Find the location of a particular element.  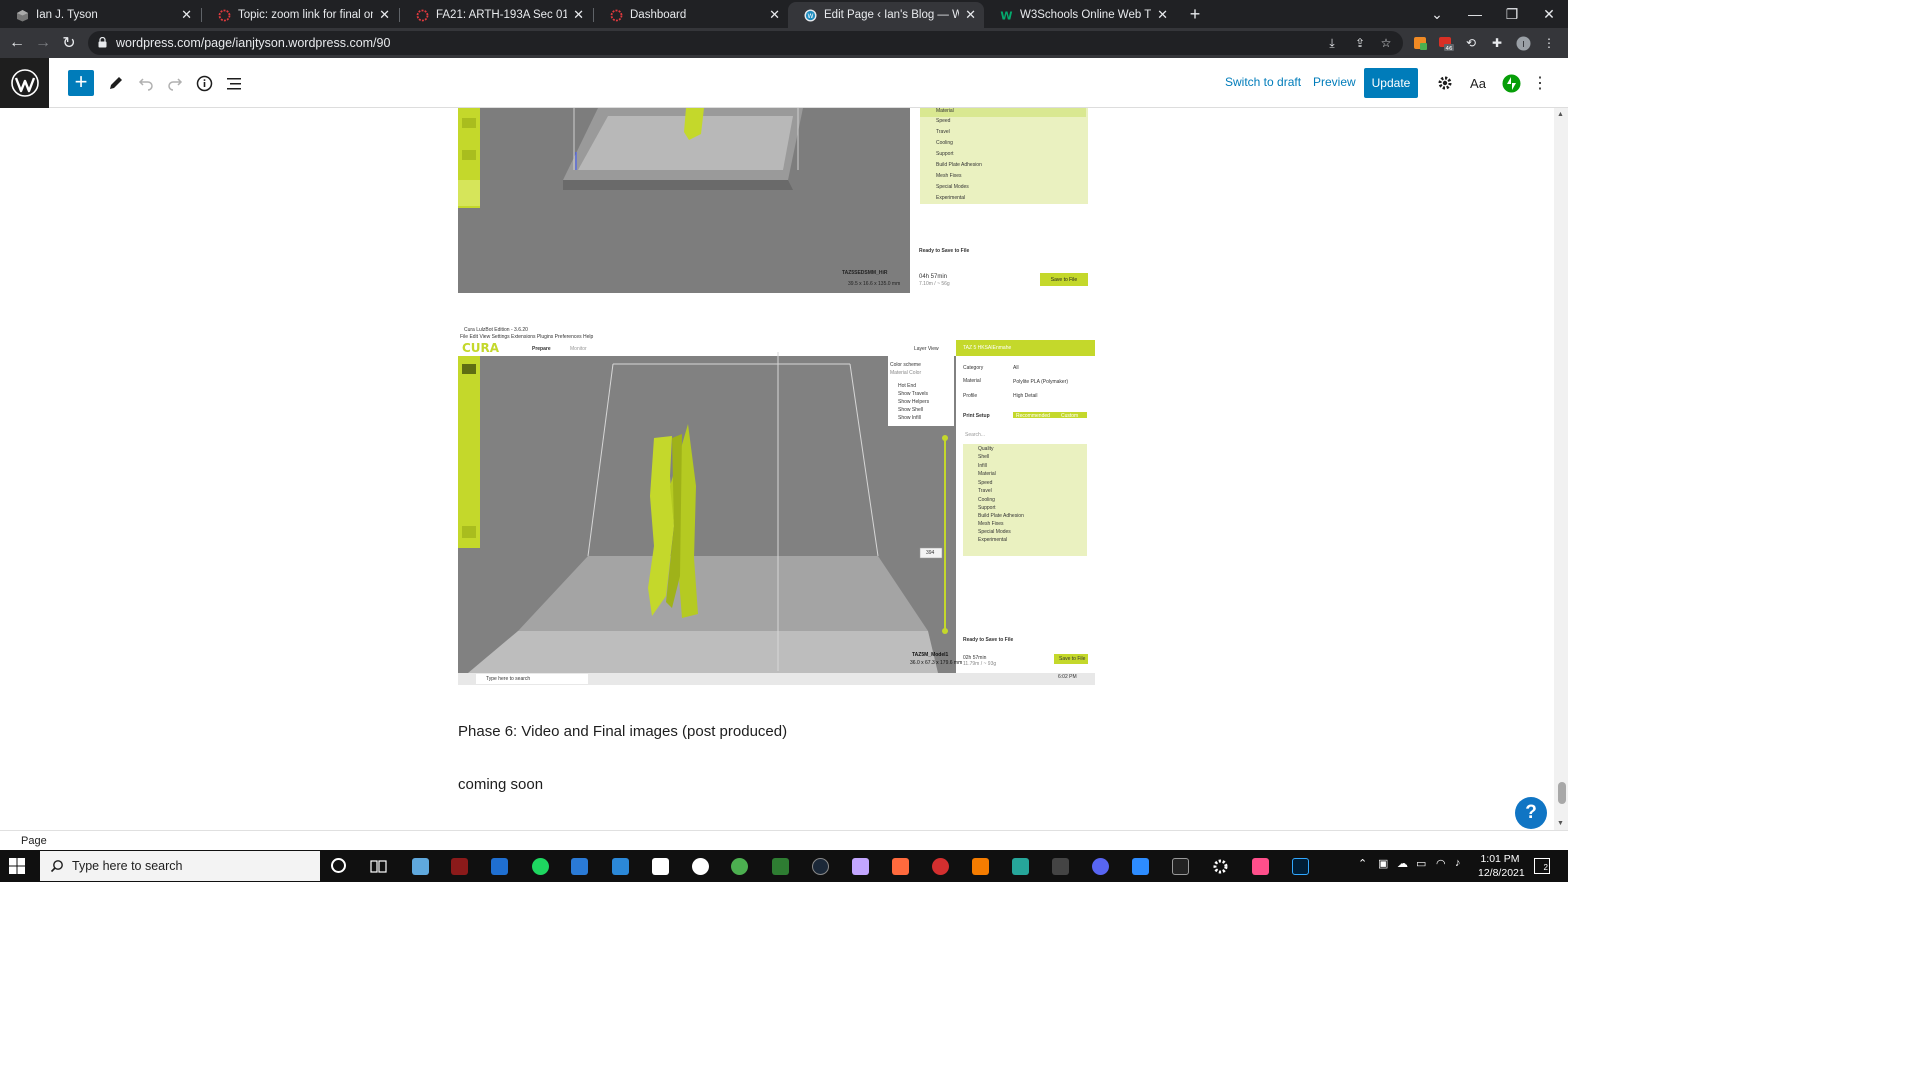

undo-icon is located at coordinates (146, 83).